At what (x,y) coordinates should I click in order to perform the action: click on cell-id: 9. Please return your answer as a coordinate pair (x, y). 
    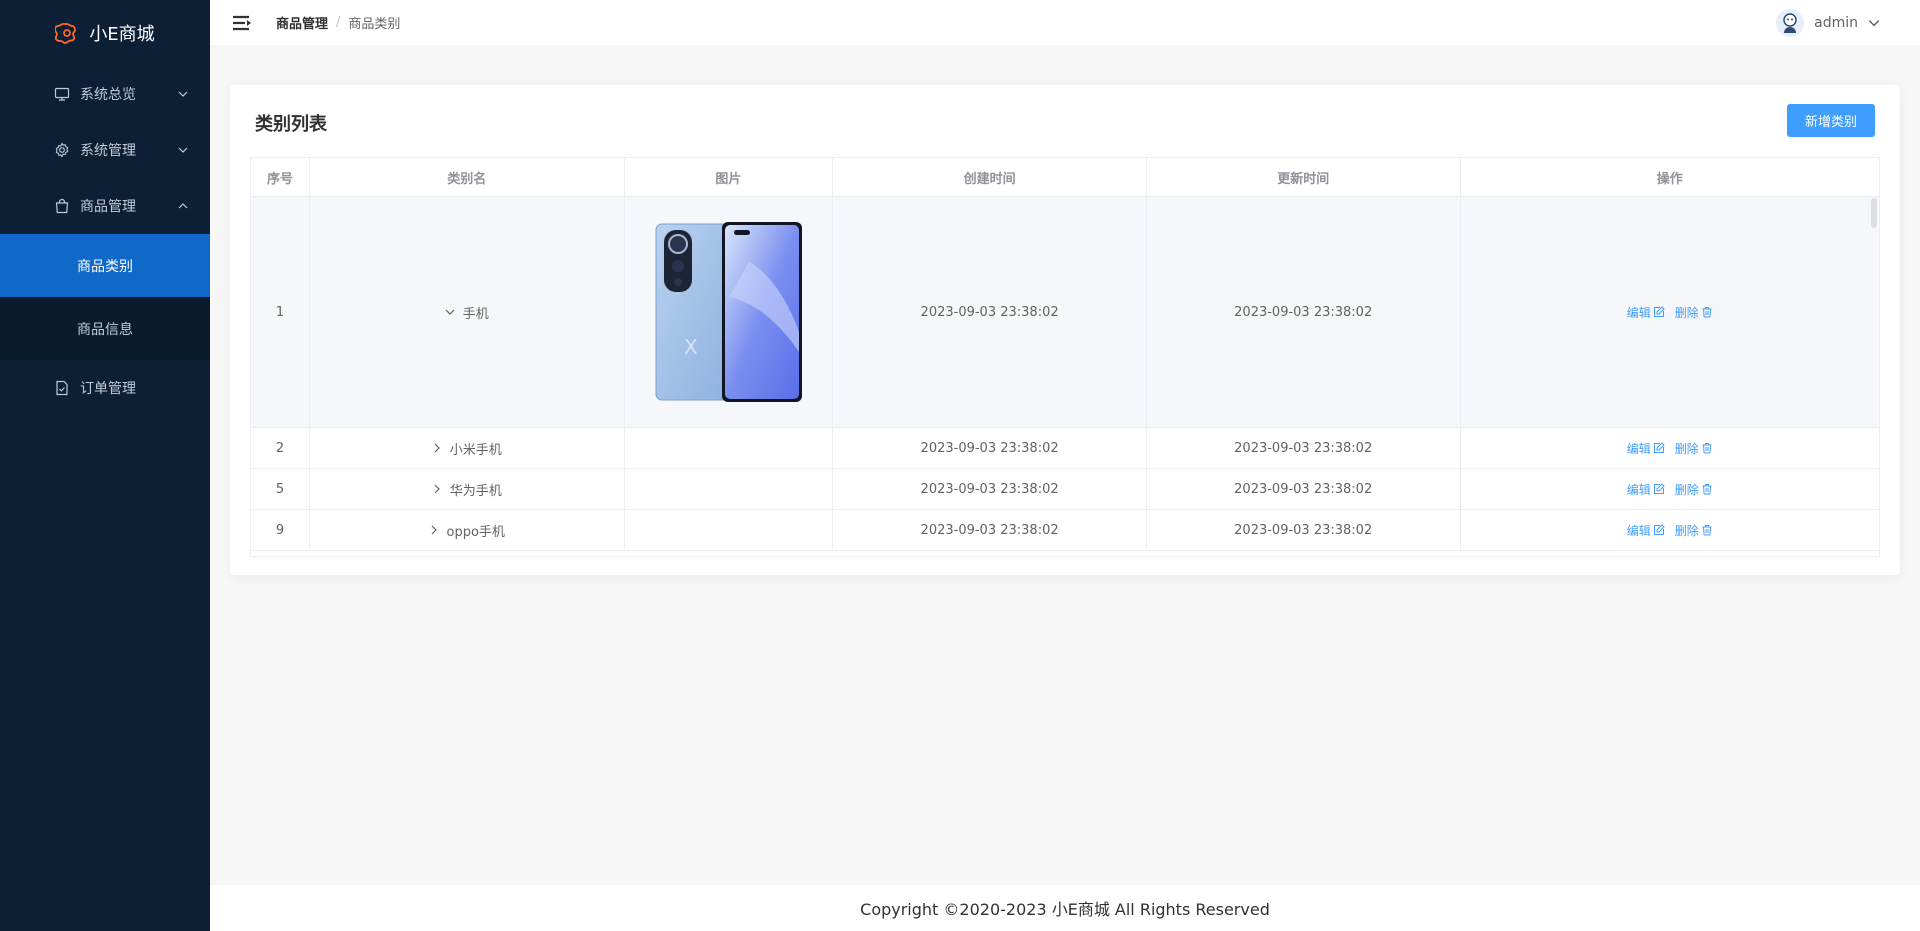
    Looking at the image, I should click on (280, 530).